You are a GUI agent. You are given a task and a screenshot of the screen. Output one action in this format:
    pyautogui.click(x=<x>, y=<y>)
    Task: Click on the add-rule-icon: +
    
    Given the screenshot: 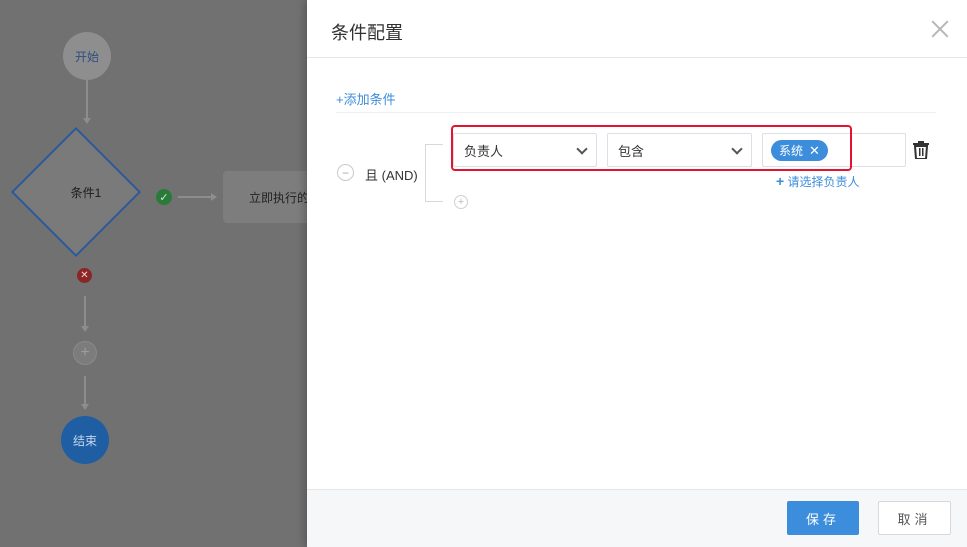 What is the action you would take?
    pyautogui.click(x=461, y=202)
    